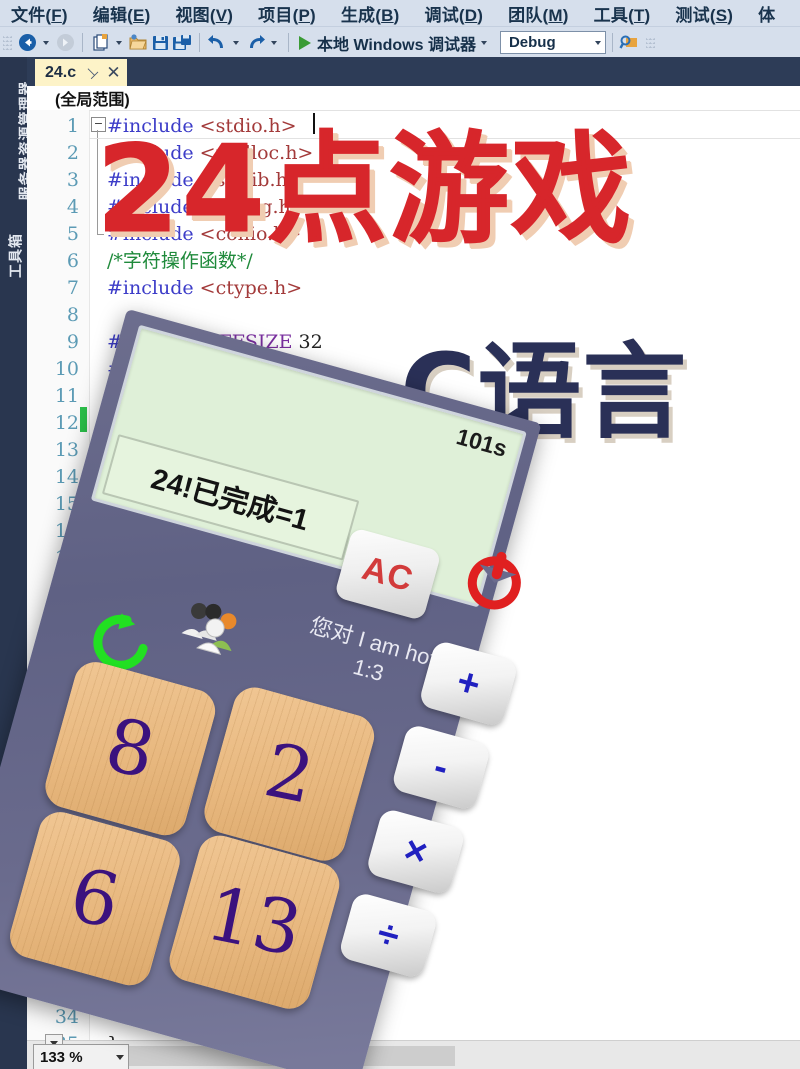 This screenshot has height=1069, width=800. What do you see at coordinates (72, 126) in the screenshot?
I see `line-number: 1` at bounding box center [72, 126].